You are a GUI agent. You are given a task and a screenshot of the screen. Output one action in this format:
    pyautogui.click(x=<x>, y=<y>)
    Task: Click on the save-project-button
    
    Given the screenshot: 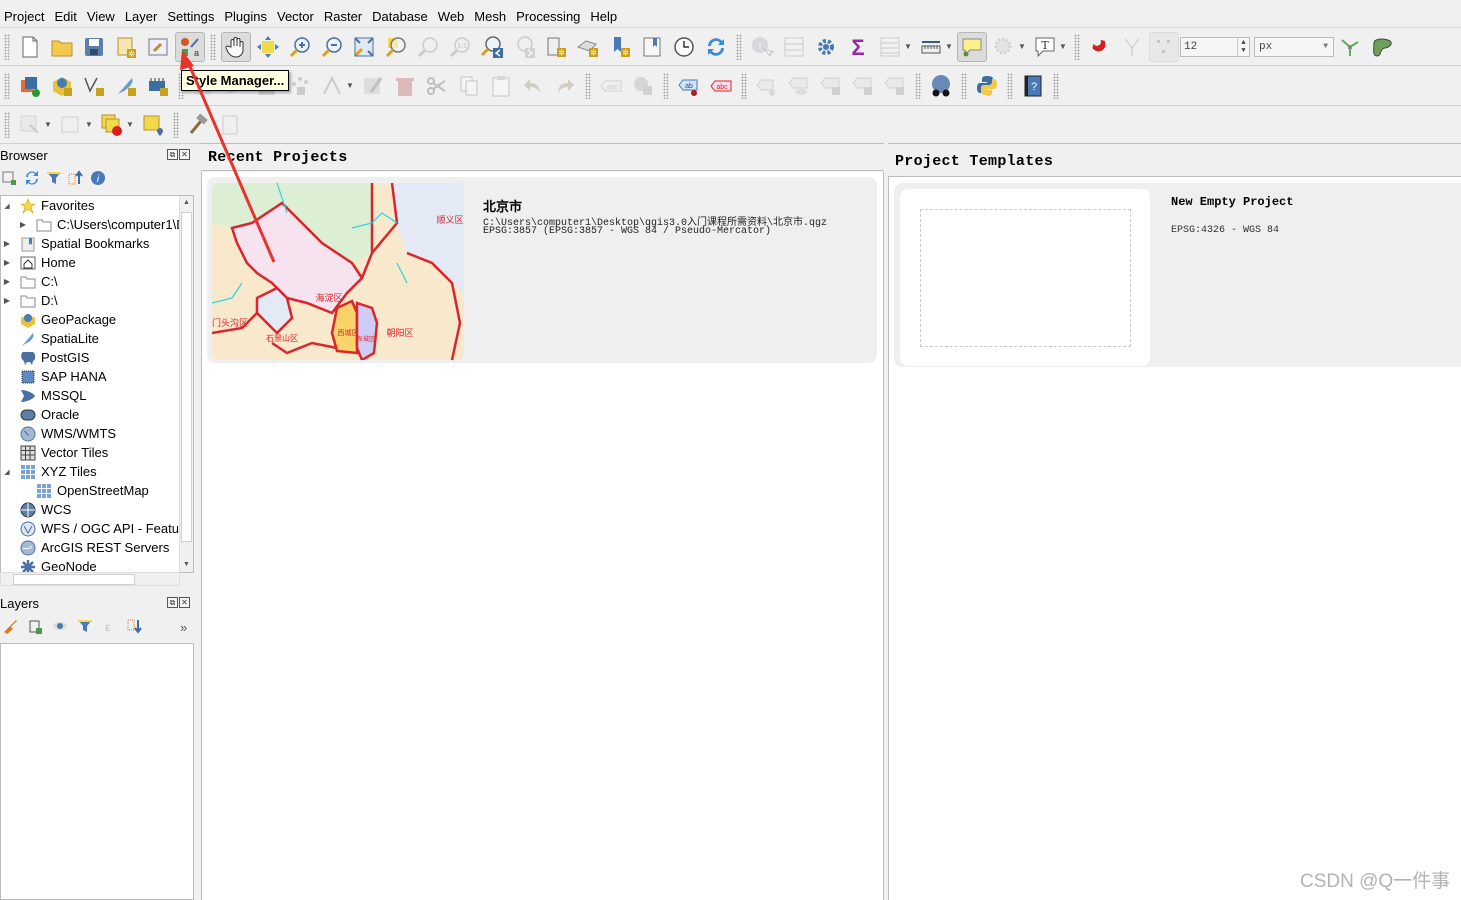 What is the action you would take?
    pyautogui.click(x=94, y=47)
    